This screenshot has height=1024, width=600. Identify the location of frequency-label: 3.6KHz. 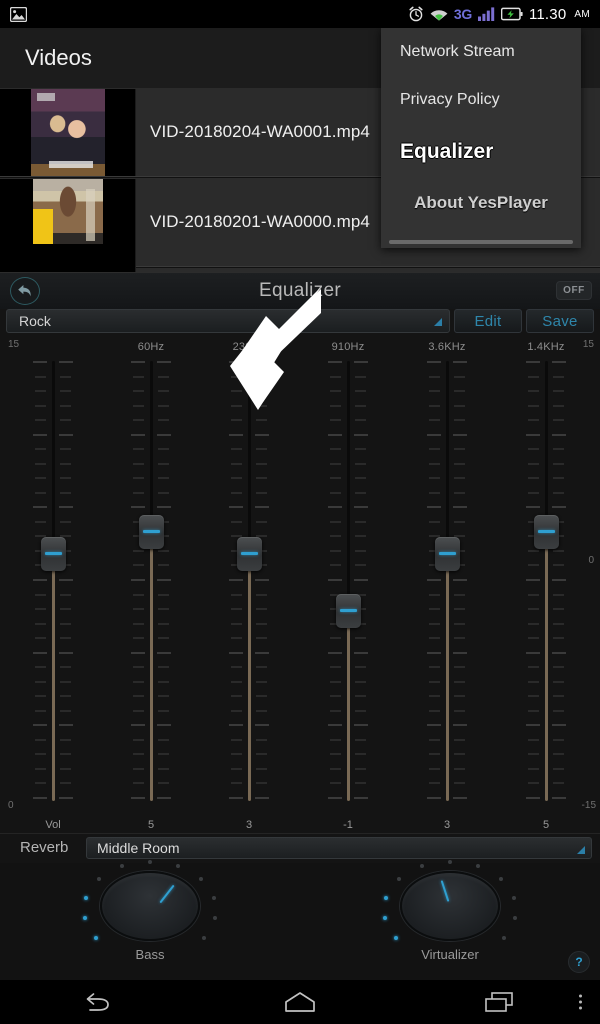
(447, 347).